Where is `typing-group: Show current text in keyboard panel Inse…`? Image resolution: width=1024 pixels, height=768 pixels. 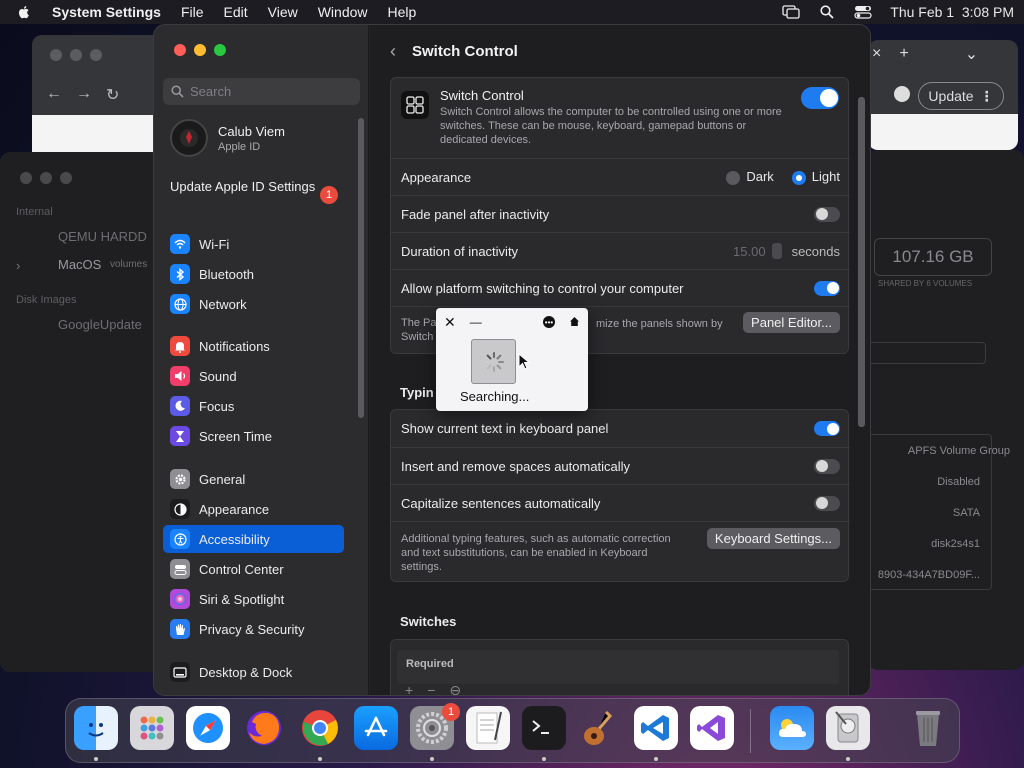 typing-group: Show current text in keyboard panel Inse… is located at coordinates (620, 495).